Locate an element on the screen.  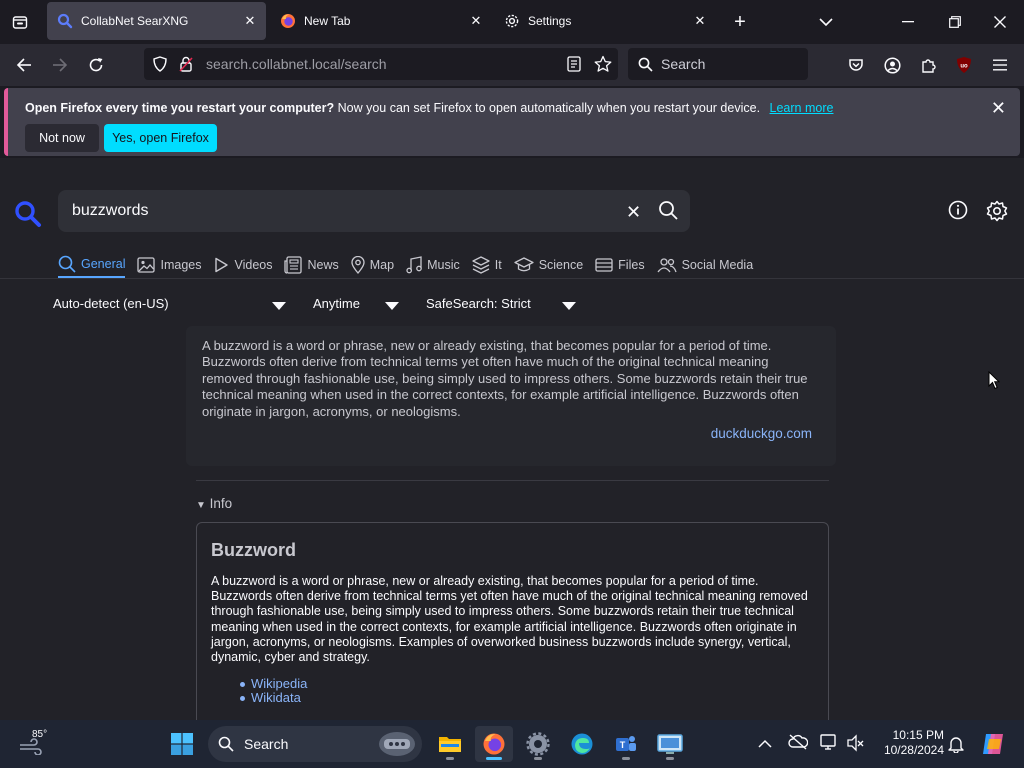
info-toggle-label: Info is located at coordinates (221, 503).